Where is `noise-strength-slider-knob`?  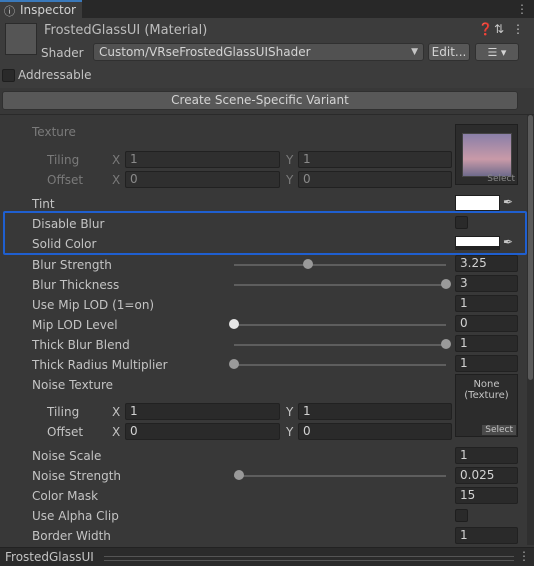
noise-strength-slider-knob is located at coordinates (239, 475).